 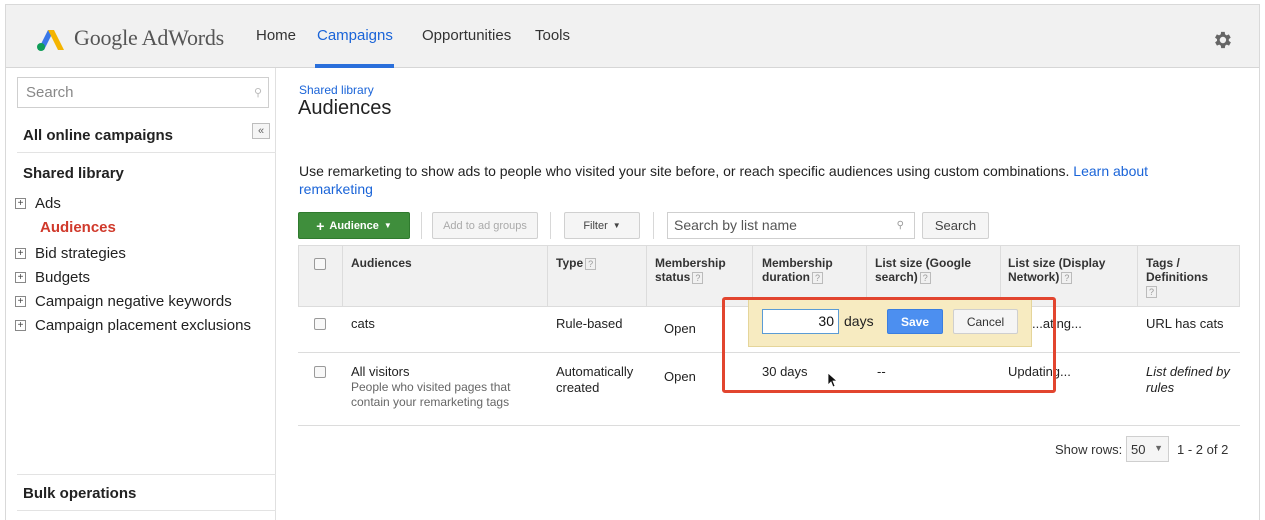 I want to click on col-type-label: Type, so click(x=570, y=263).